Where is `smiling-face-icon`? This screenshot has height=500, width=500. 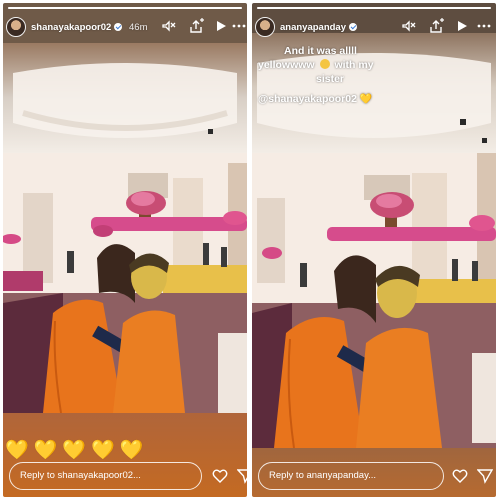
smiling-face-icon is located at coordinates (324, 64).